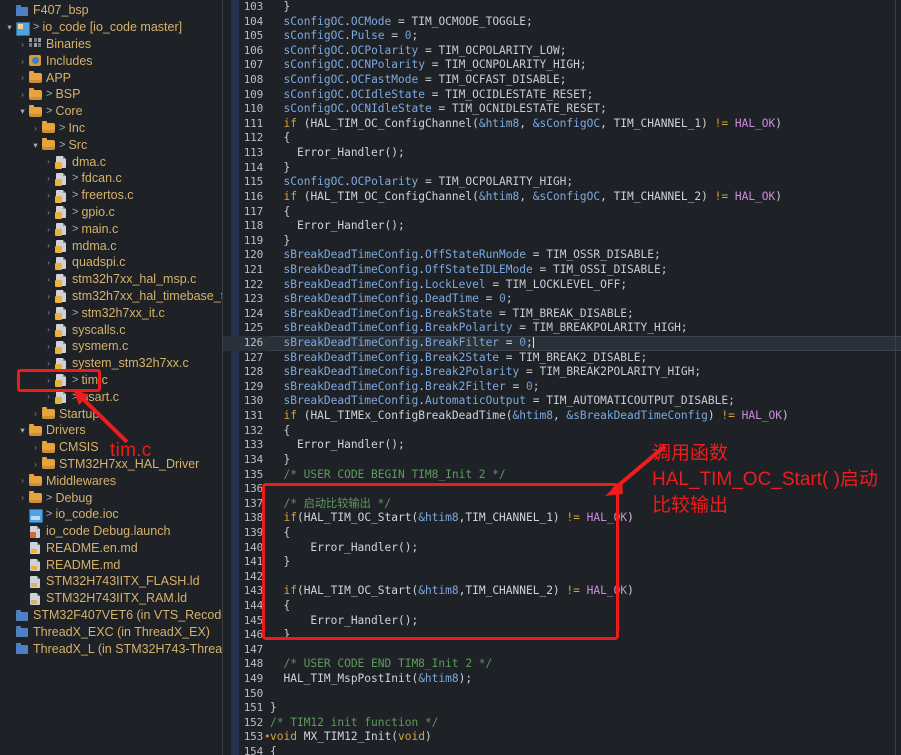 The image size is (901, 755). Describe the element at coordinates (111, 77) in the screenshot. I see `tree-item-app: › APP` at that location.